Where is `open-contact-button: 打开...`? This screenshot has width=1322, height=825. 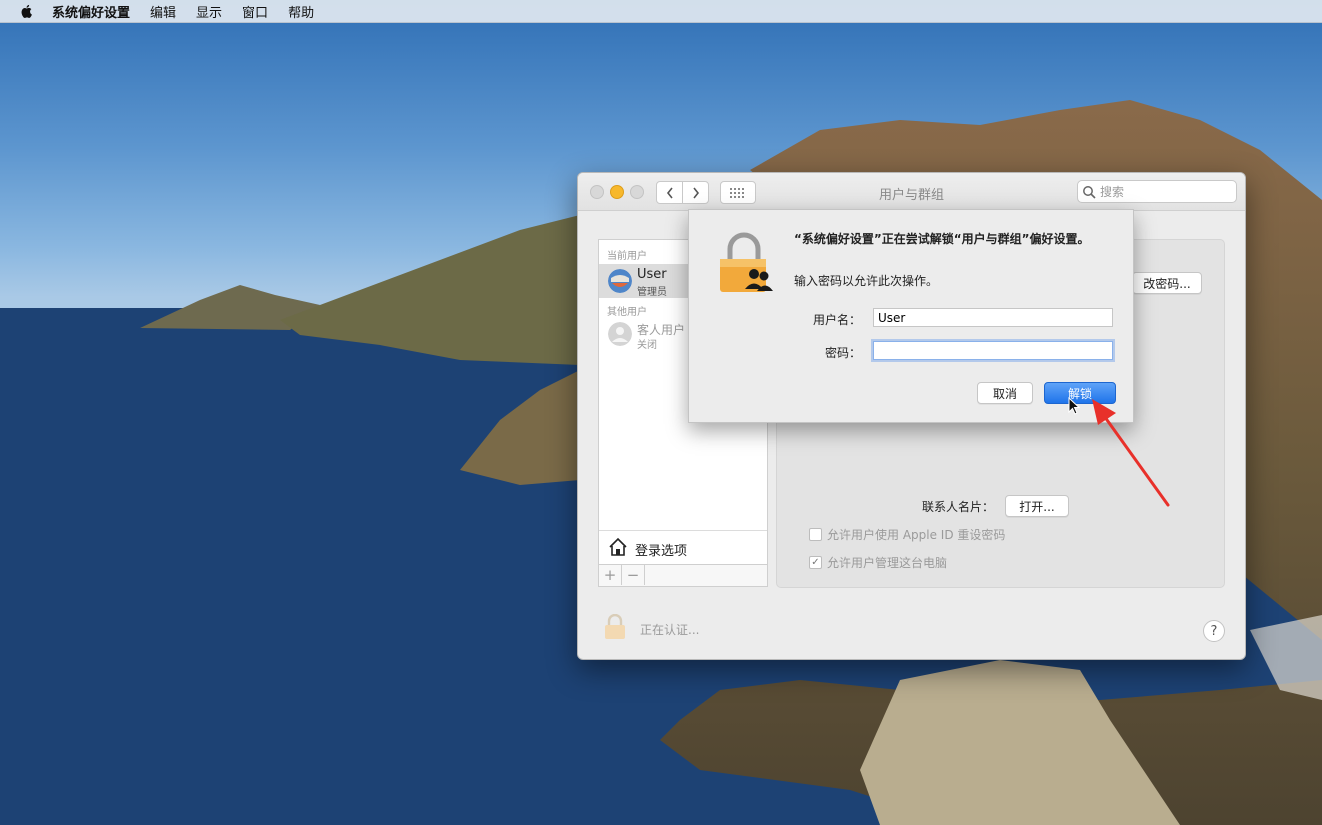
open-contact-button: 打开... is located at coordinates (1037, 506).